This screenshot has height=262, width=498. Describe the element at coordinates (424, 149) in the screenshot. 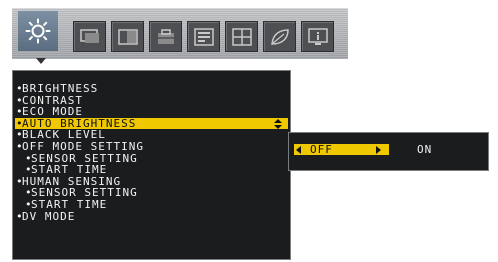

I see `option-on: ON` at that location.